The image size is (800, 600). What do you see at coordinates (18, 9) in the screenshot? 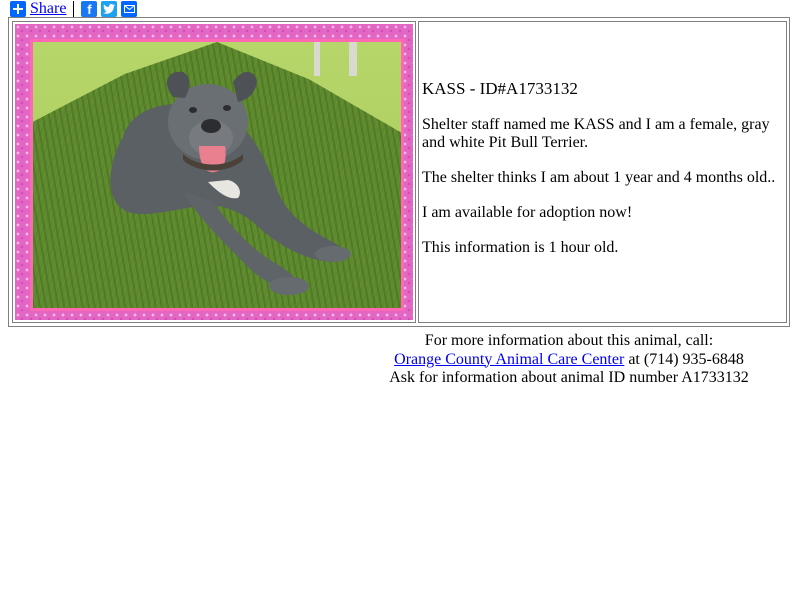
I see `share-plus-icon` at bounding box center [18, 9].